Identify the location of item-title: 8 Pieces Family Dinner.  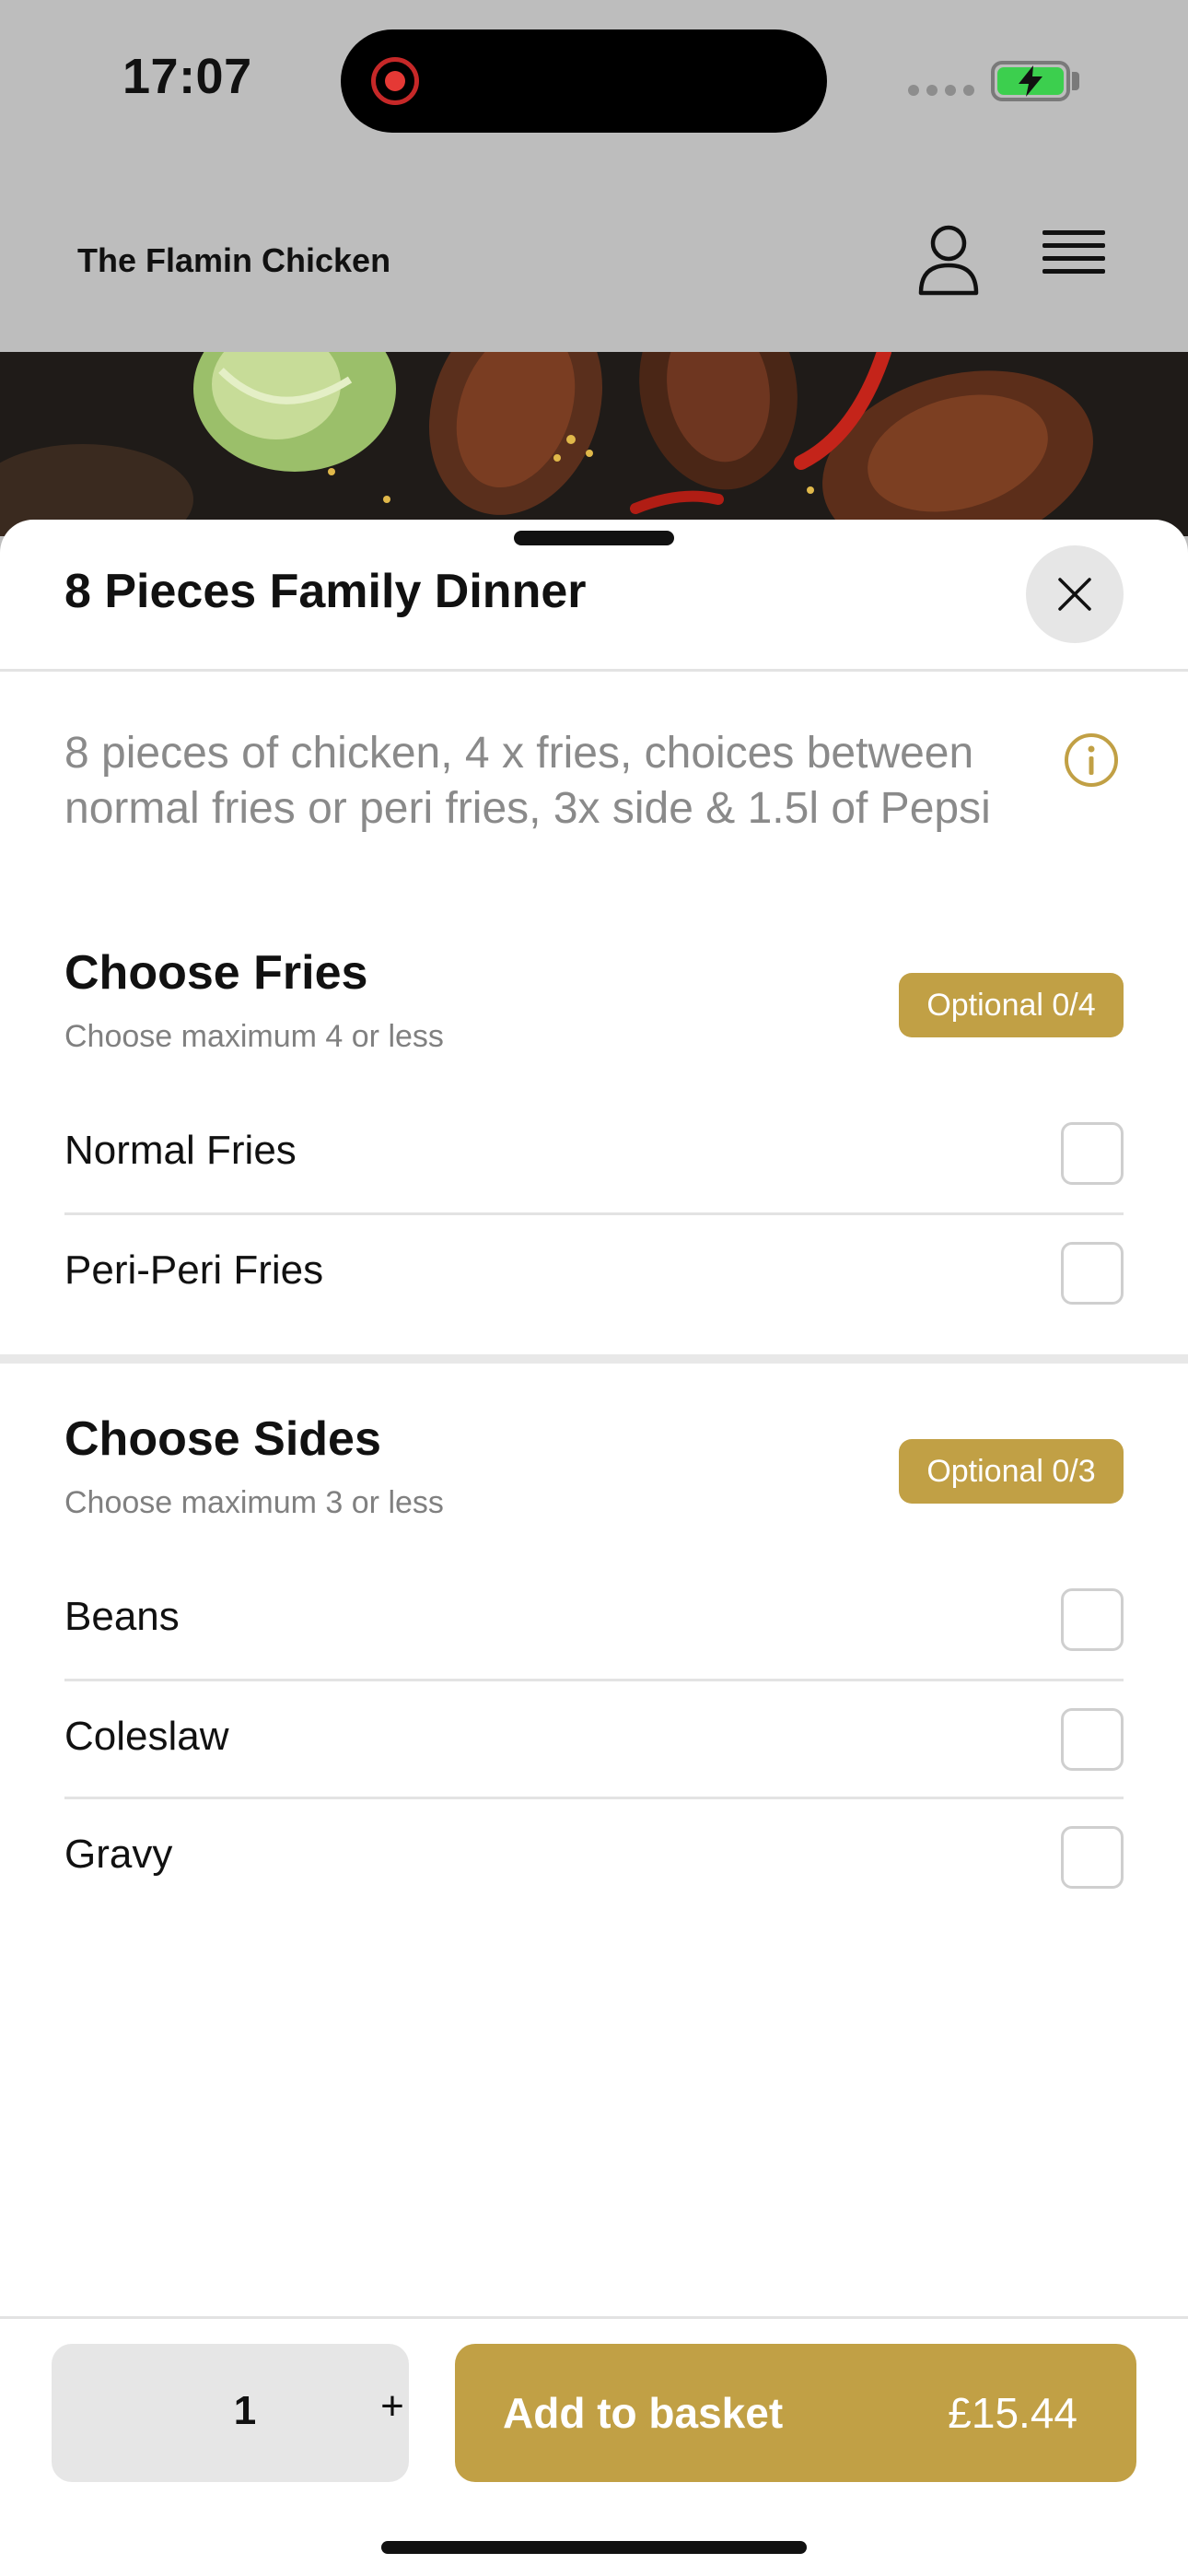
(325, 591).